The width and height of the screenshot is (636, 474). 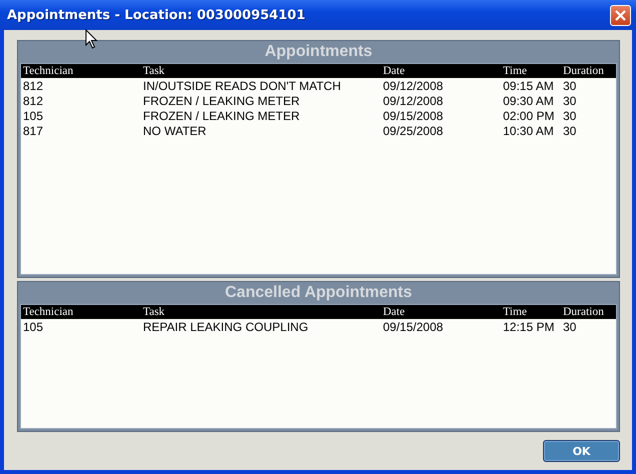 What do you see at coordinates (33, 131) in the screenshot?
I see `table-cell-text: 817` at bounding box center [33, 131].